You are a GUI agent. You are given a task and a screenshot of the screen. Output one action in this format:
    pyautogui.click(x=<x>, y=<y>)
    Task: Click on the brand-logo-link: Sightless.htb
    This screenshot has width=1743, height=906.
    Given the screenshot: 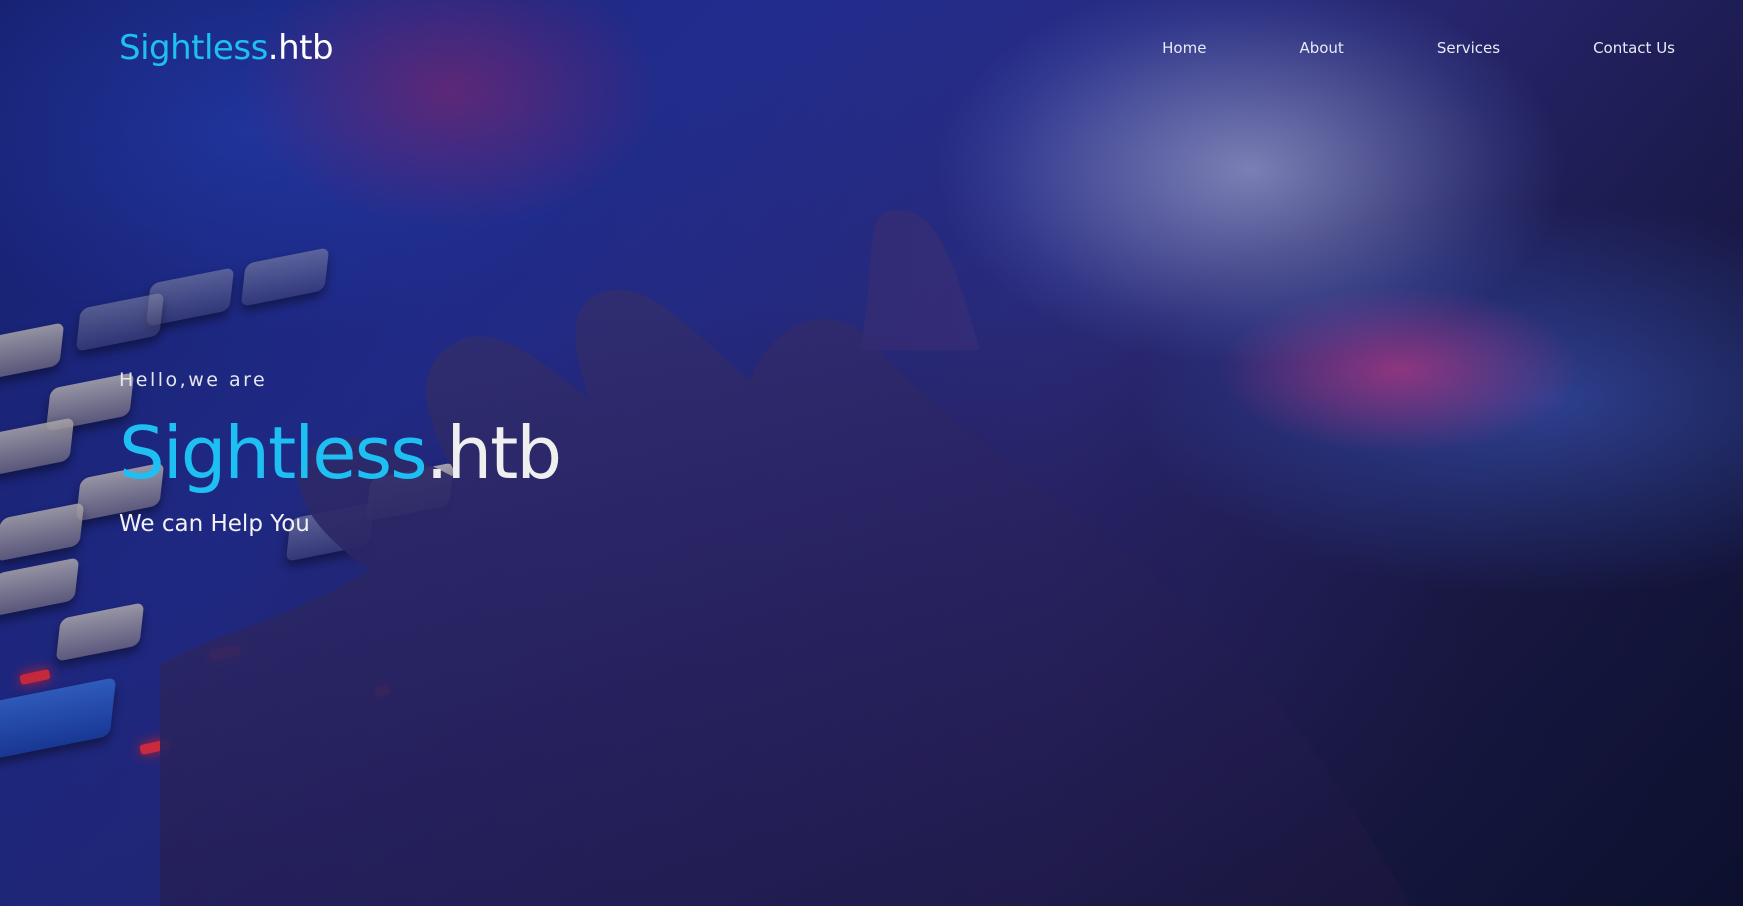 What is the action you would take?
    pyautogui.click(x=226, y=48)
    